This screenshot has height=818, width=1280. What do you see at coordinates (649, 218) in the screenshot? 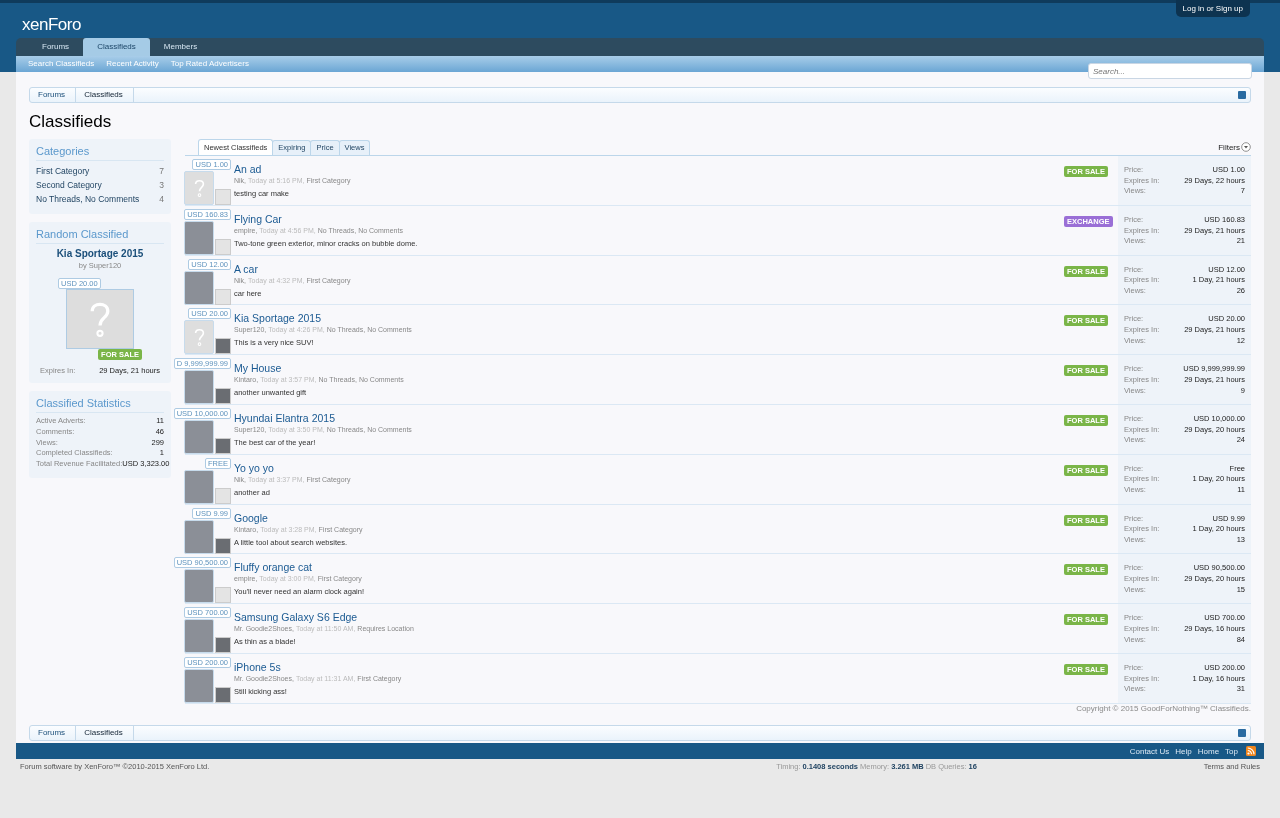
I see `classified-title-link: Flying Car` at bounding box center [649, 218].